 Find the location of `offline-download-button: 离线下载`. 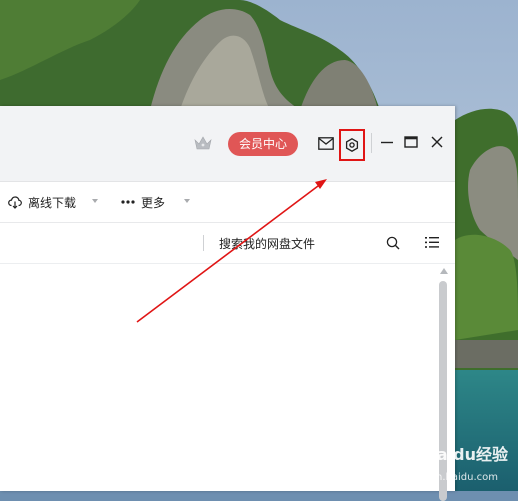

offline-download-button: 离线下载 is located at coordinates (42, 202).